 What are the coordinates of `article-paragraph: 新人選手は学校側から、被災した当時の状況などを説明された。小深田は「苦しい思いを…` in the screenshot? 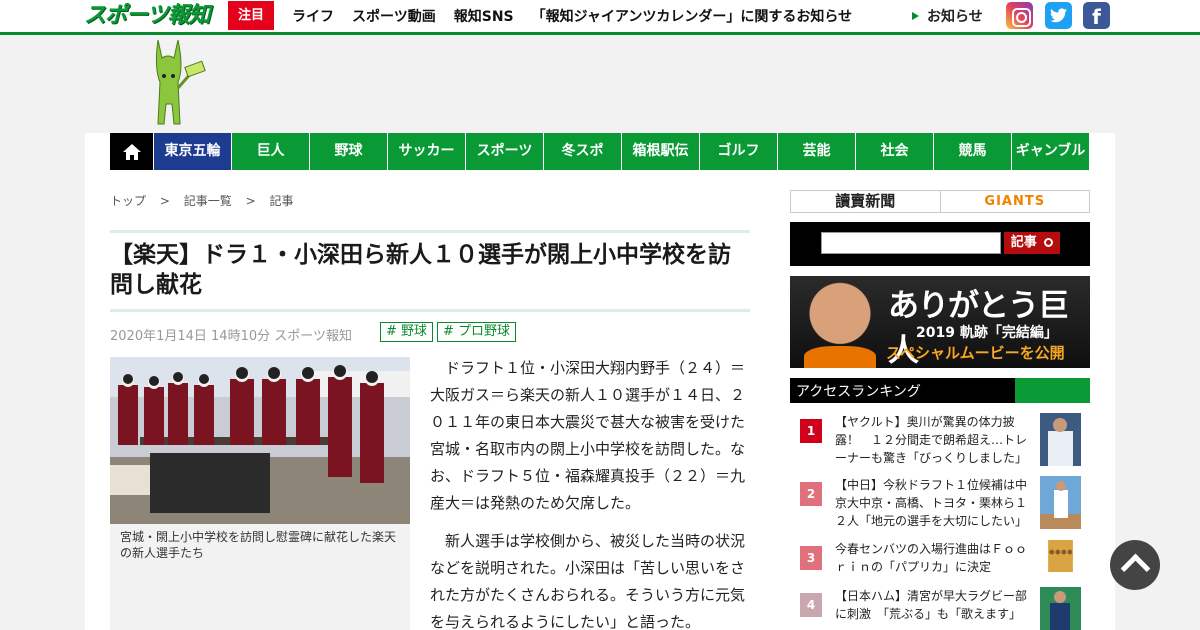 It's located at (588, 581).